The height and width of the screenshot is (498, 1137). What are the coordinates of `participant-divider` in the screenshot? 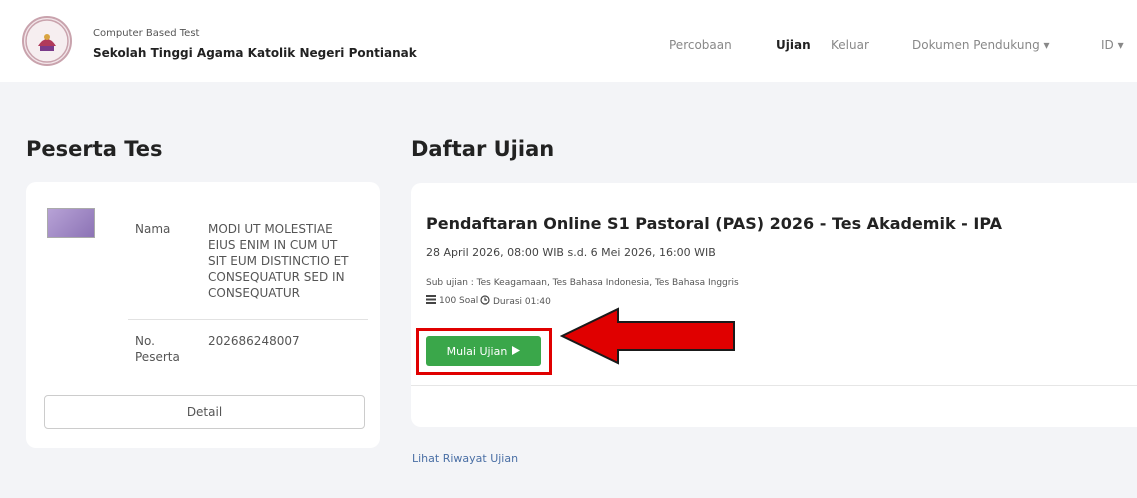 It's located at (248, 319).